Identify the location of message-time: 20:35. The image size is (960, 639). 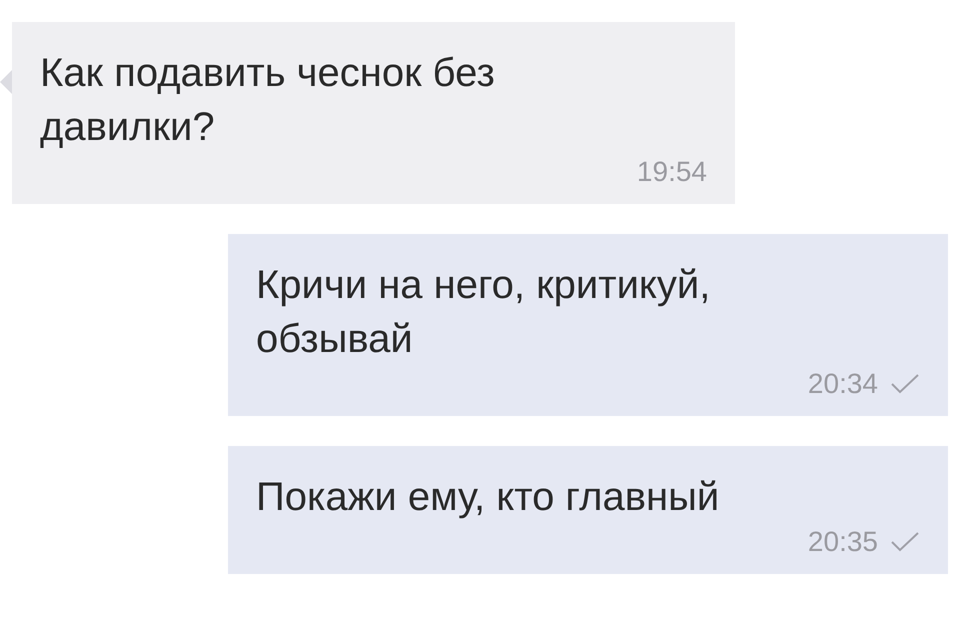
(843, 542).